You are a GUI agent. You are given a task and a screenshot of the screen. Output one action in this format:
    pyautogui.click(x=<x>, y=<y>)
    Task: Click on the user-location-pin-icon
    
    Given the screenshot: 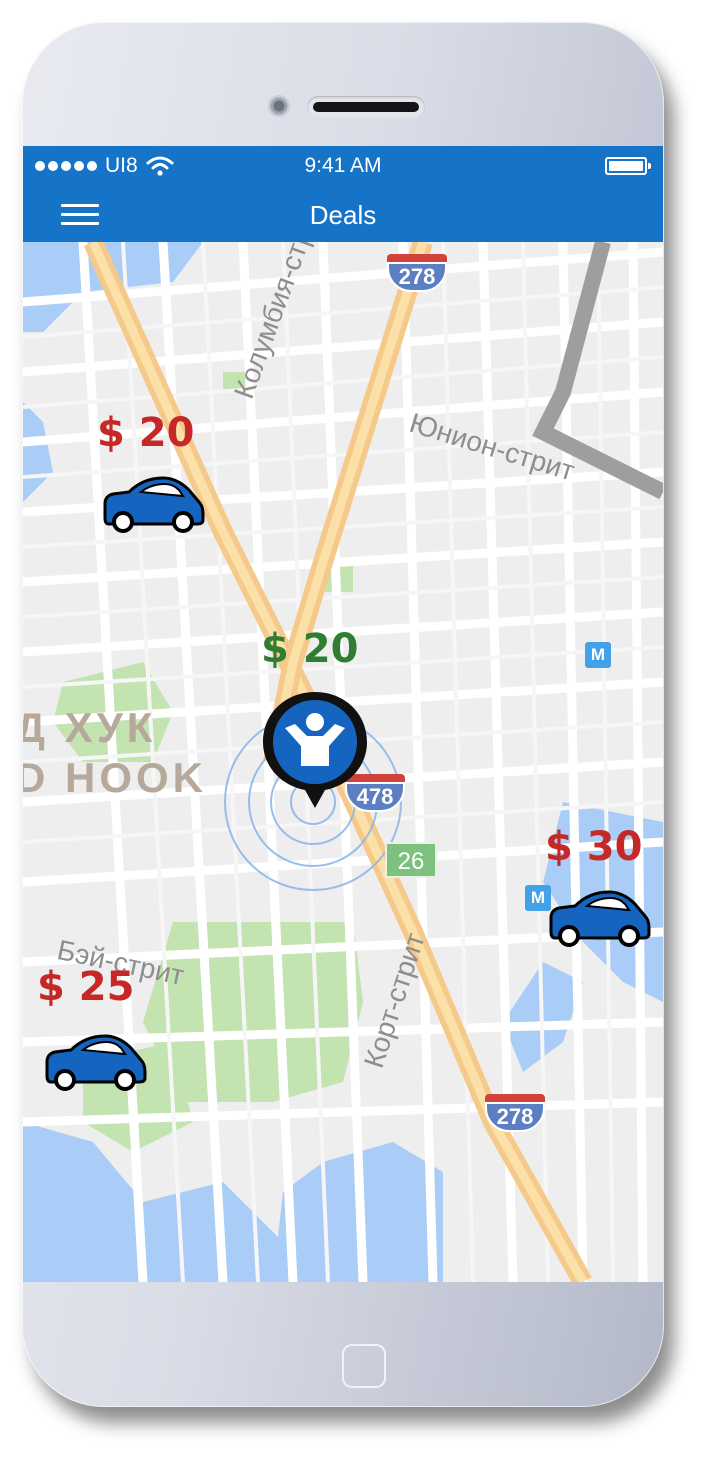 What is the action you would take?
    pyautogui.click(x=315, y=752)
    